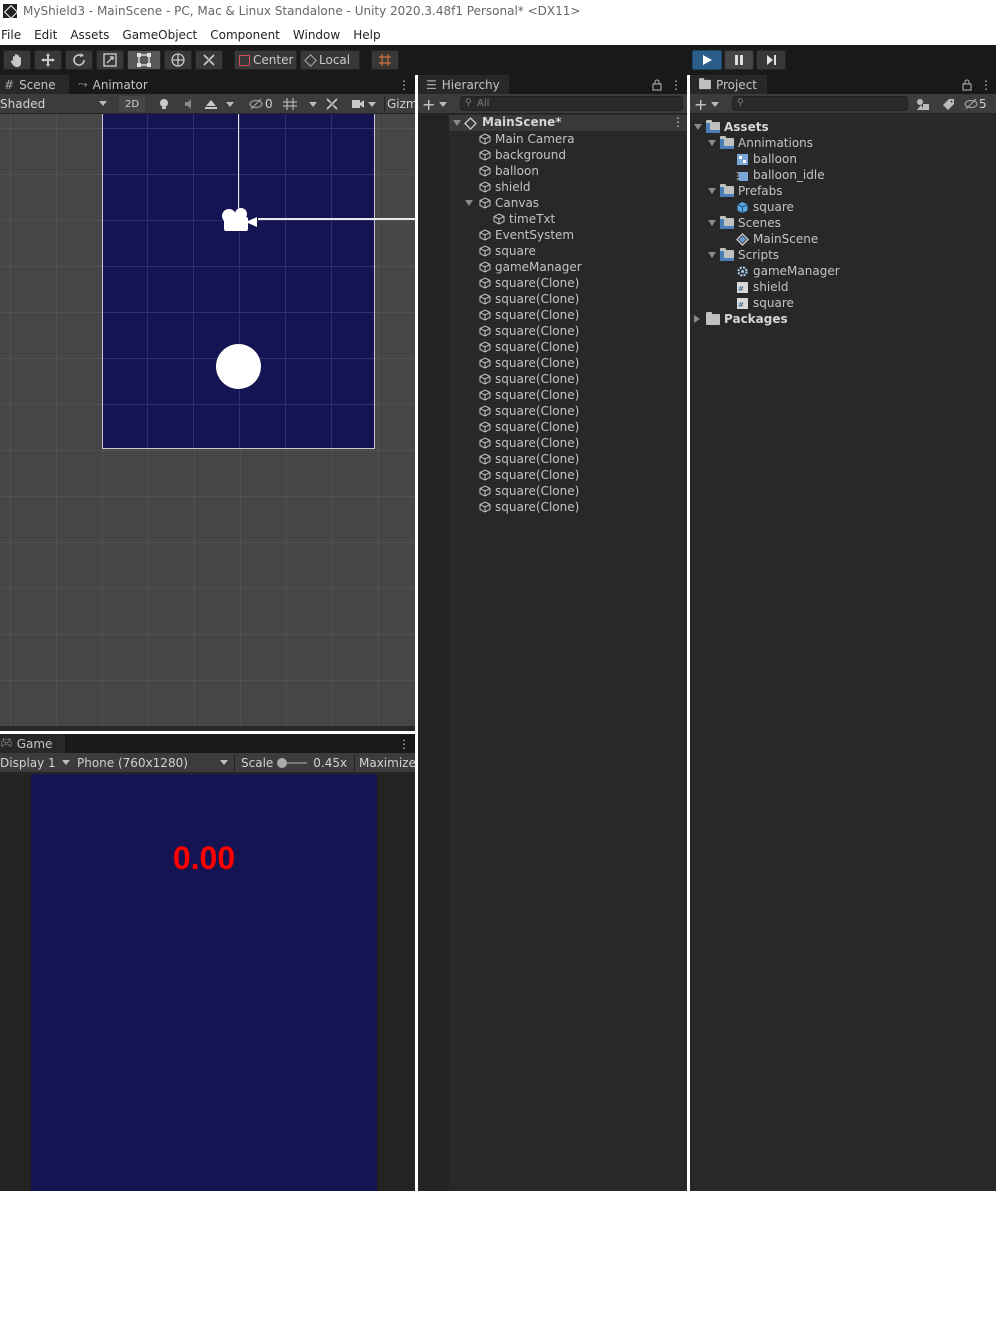 This screenshot has width=996, height=1334. What do you see at coordinates (923, 104) in the screenshot?
I see `search-by-type-icon` at bounding box center [923, 104].